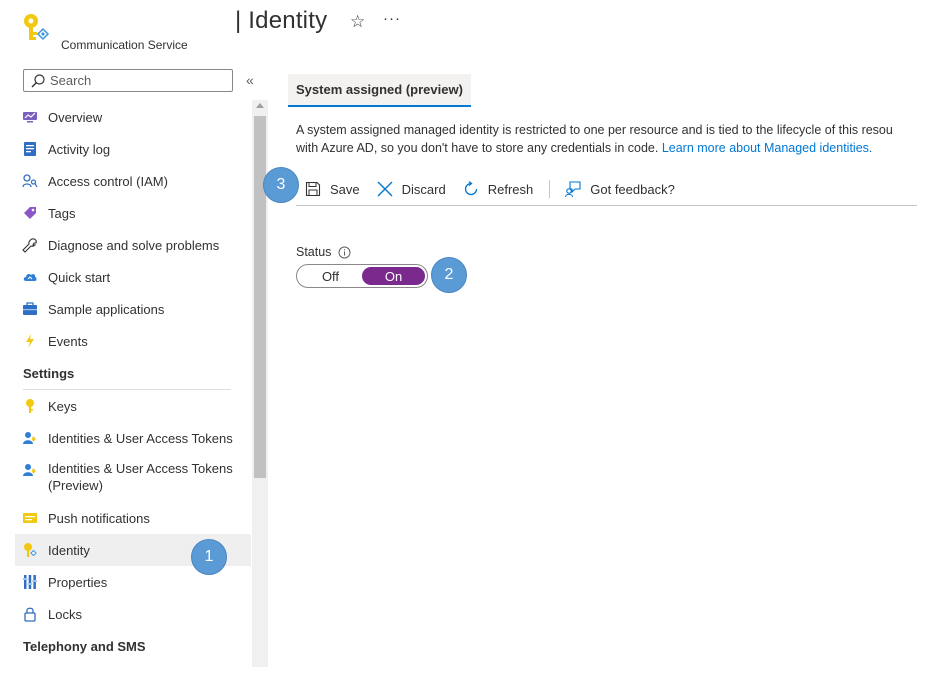 This screenshot has width=937, height=697. I want to click on status-on-option: On, so click(393, 276).